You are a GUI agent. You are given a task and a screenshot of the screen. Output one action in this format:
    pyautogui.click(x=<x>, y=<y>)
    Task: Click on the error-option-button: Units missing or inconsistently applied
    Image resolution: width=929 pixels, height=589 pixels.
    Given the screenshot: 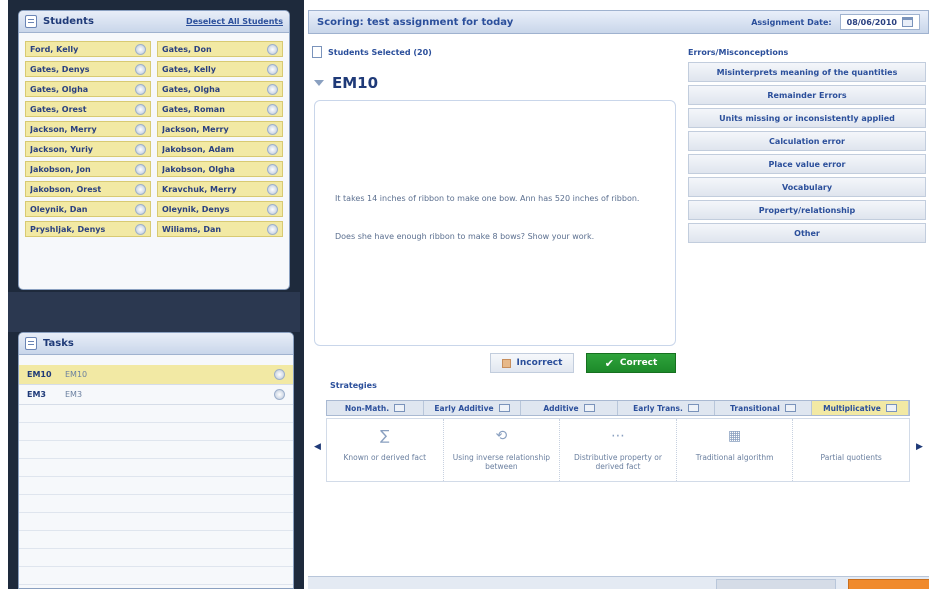 What is the action you would take?
    pyautogui.click(x=807, y=118)
    